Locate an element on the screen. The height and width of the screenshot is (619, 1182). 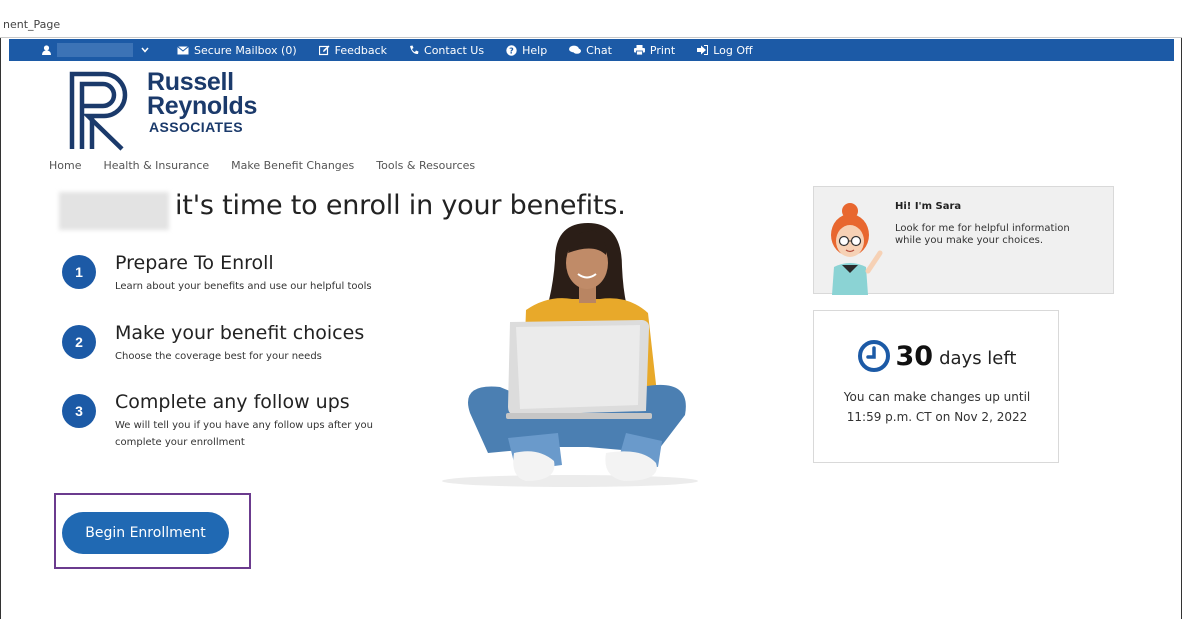
sara-avatar-icon is located at coordinates (857, 249).